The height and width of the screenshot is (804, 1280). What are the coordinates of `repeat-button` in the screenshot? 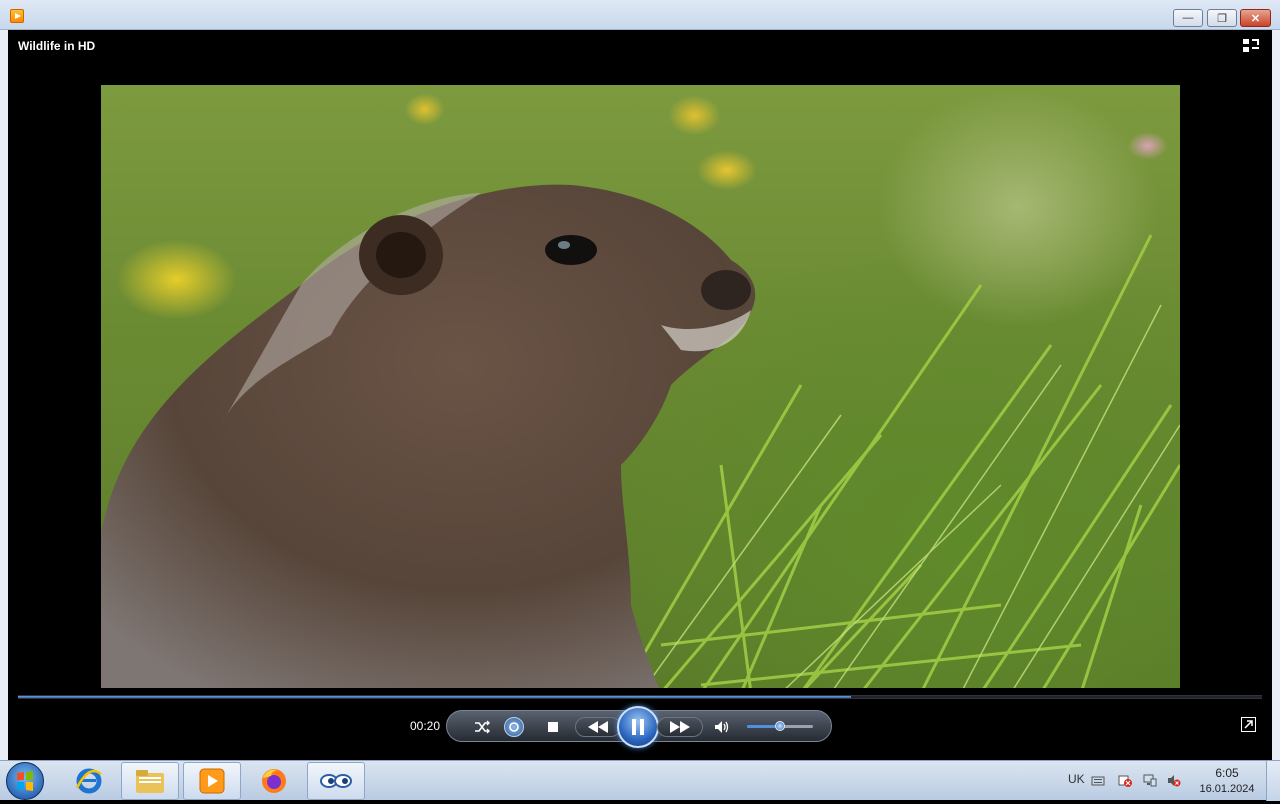 It's located at (514, 727).